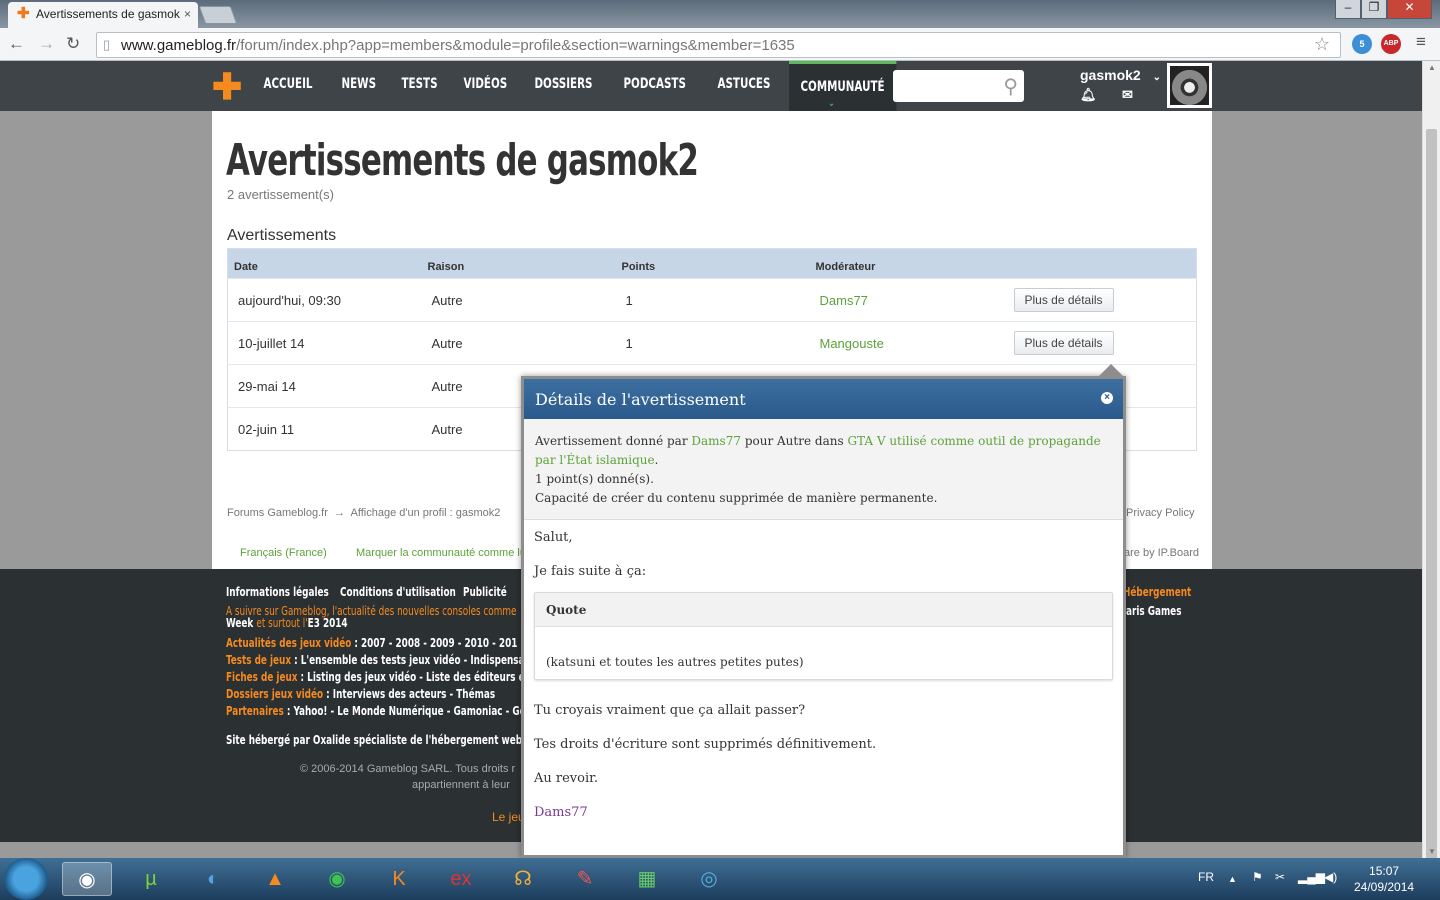 This screenshot has width=1440, height=900. What do you see at coordinates (283, 553) in the screenshot?
I see `language-selector: Français (France)` at bounding box center [283, 553].